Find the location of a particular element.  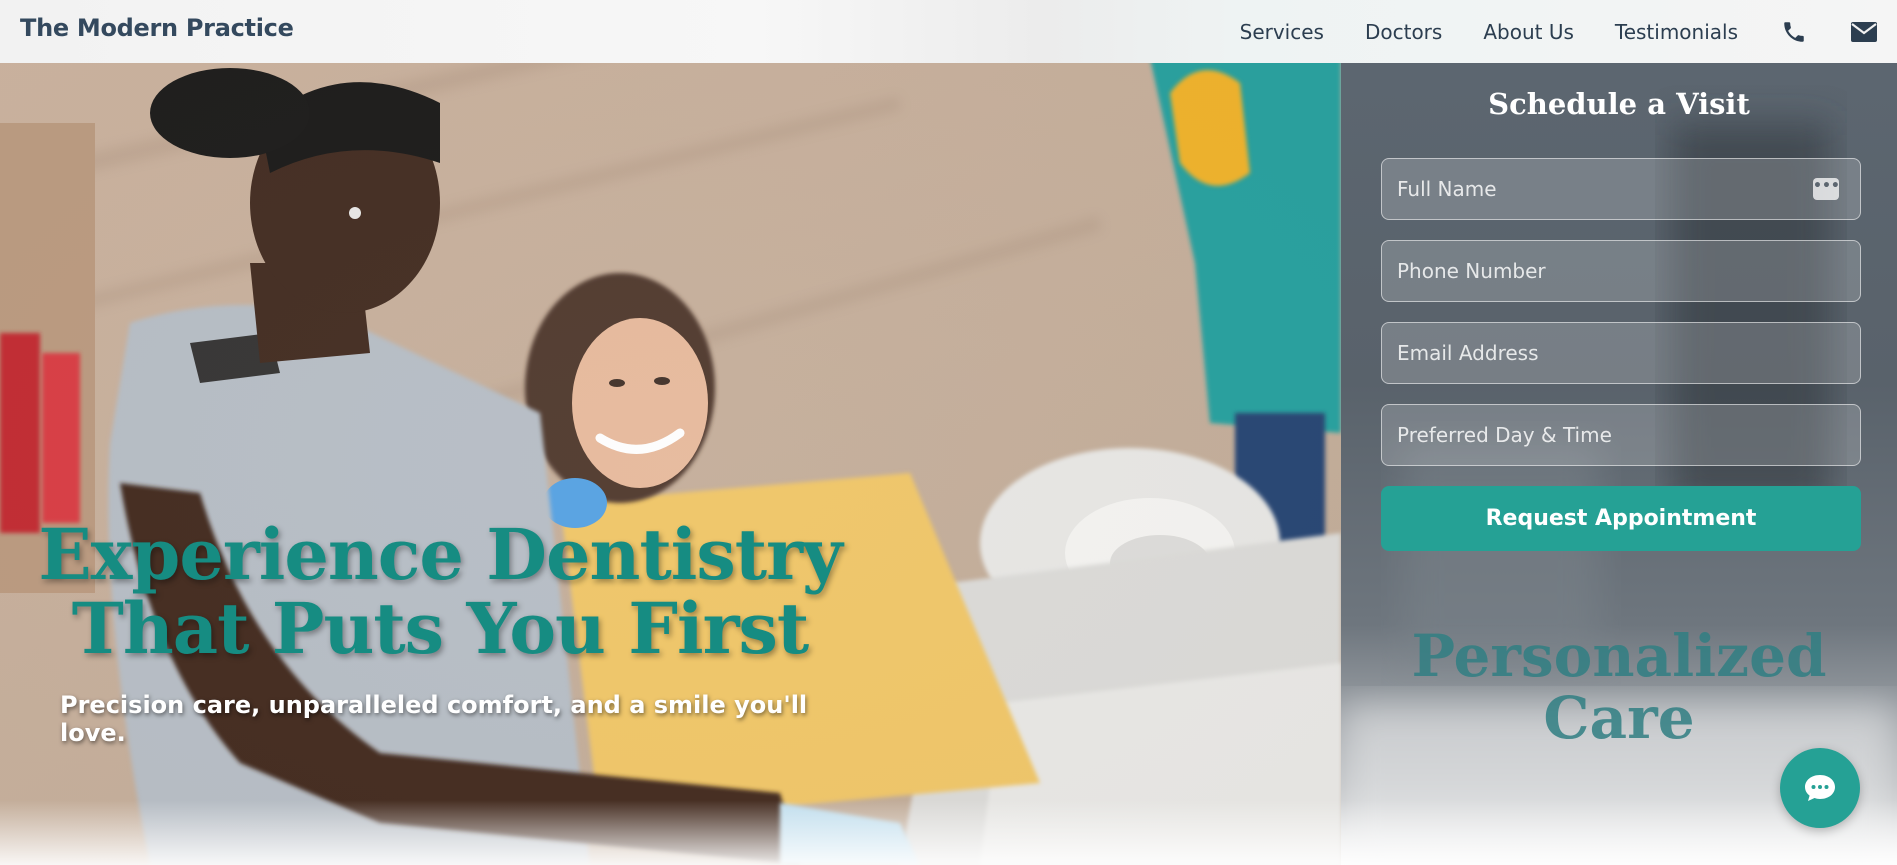

hero-title: Experience Dentistry That Puts You First is located at coordinates (440, 592).